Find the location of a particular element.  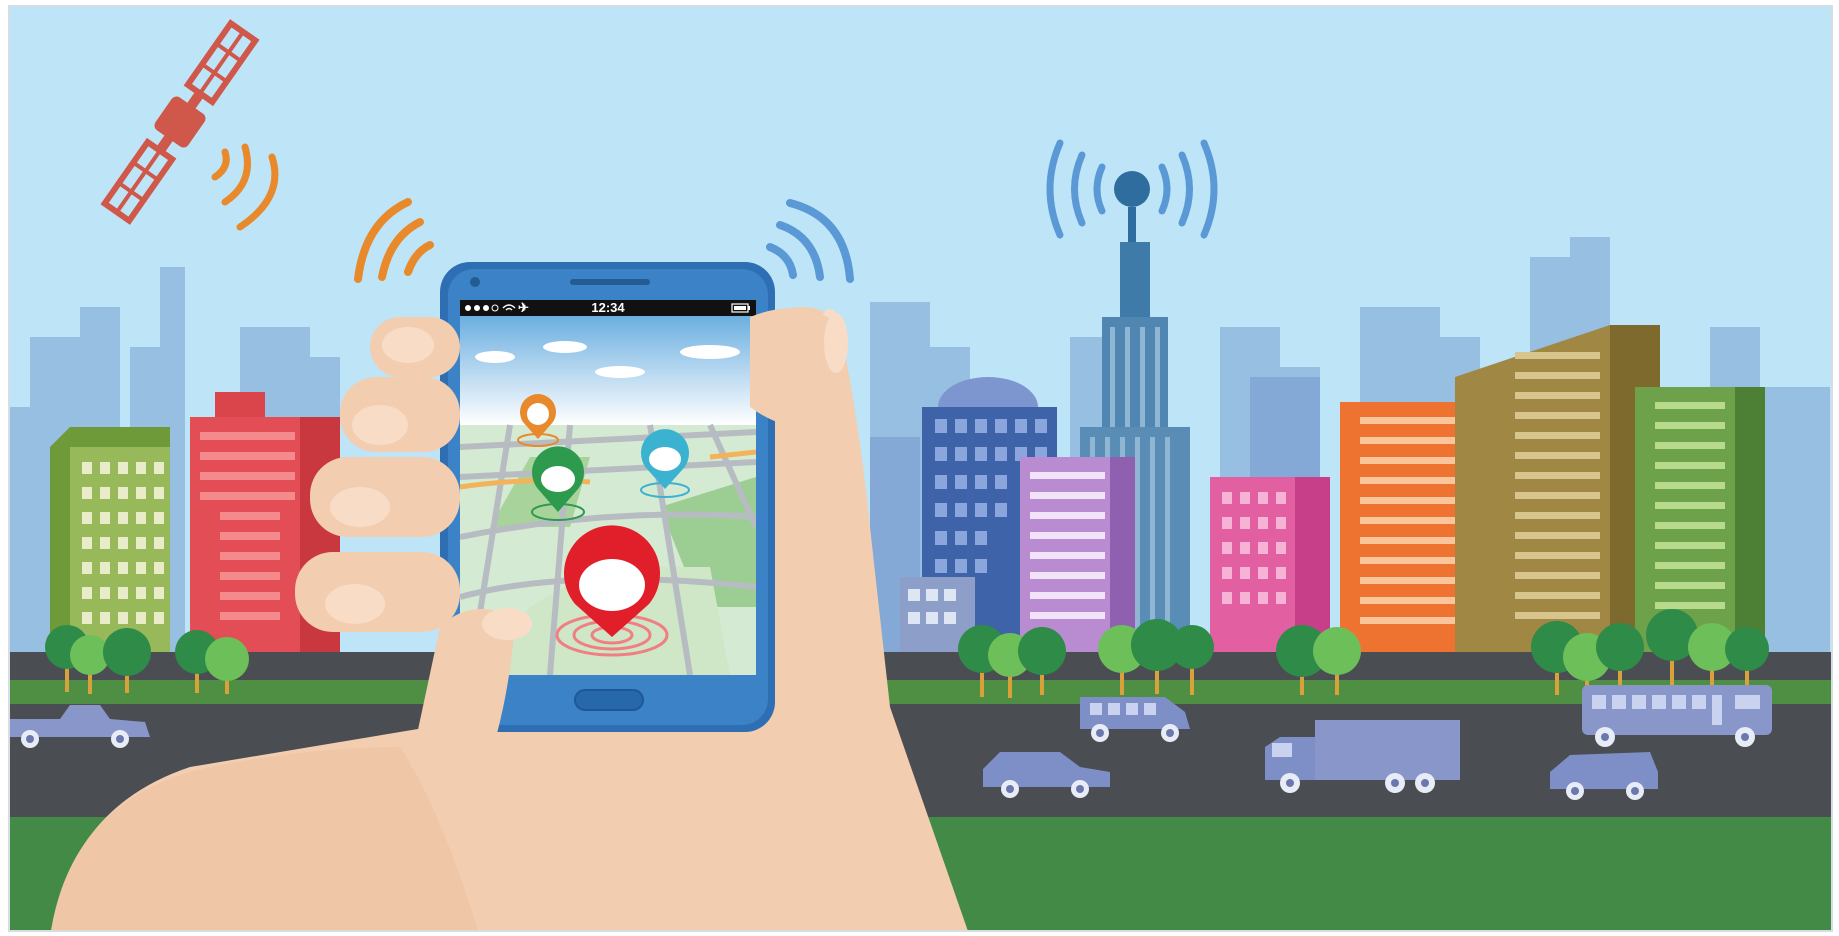

activity-icon: ✈ is located at coordinates (523, 307).